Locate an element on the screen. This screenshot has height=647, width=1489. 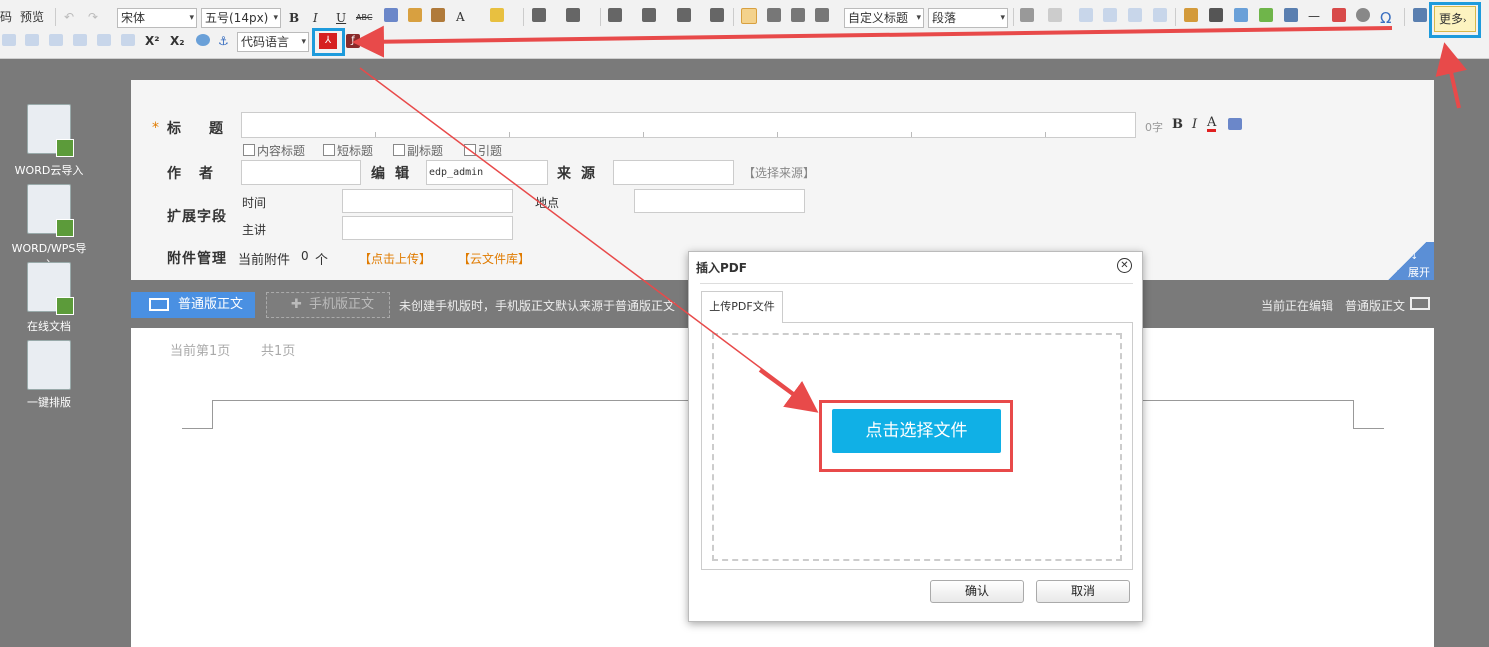
arrow-more-to-pdf is located at coordinates (872, 41).